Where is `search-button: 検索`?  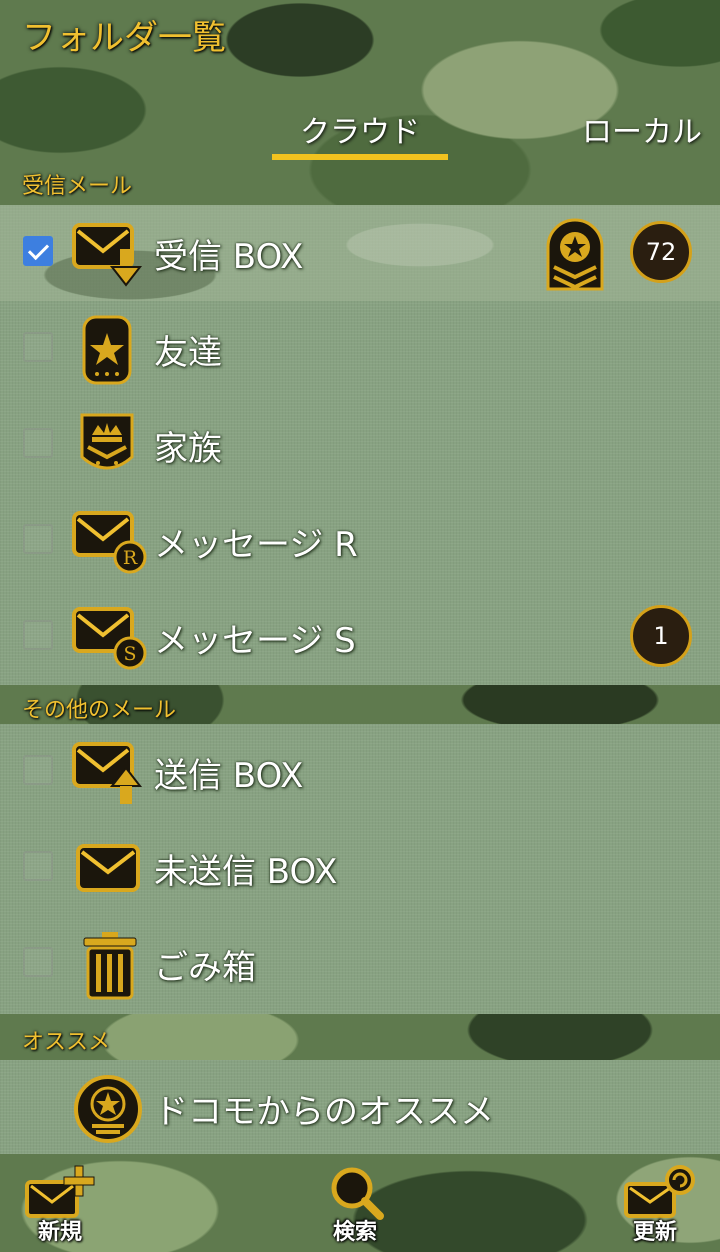 search-button: 検索 is located at coordinates (360, 1205).